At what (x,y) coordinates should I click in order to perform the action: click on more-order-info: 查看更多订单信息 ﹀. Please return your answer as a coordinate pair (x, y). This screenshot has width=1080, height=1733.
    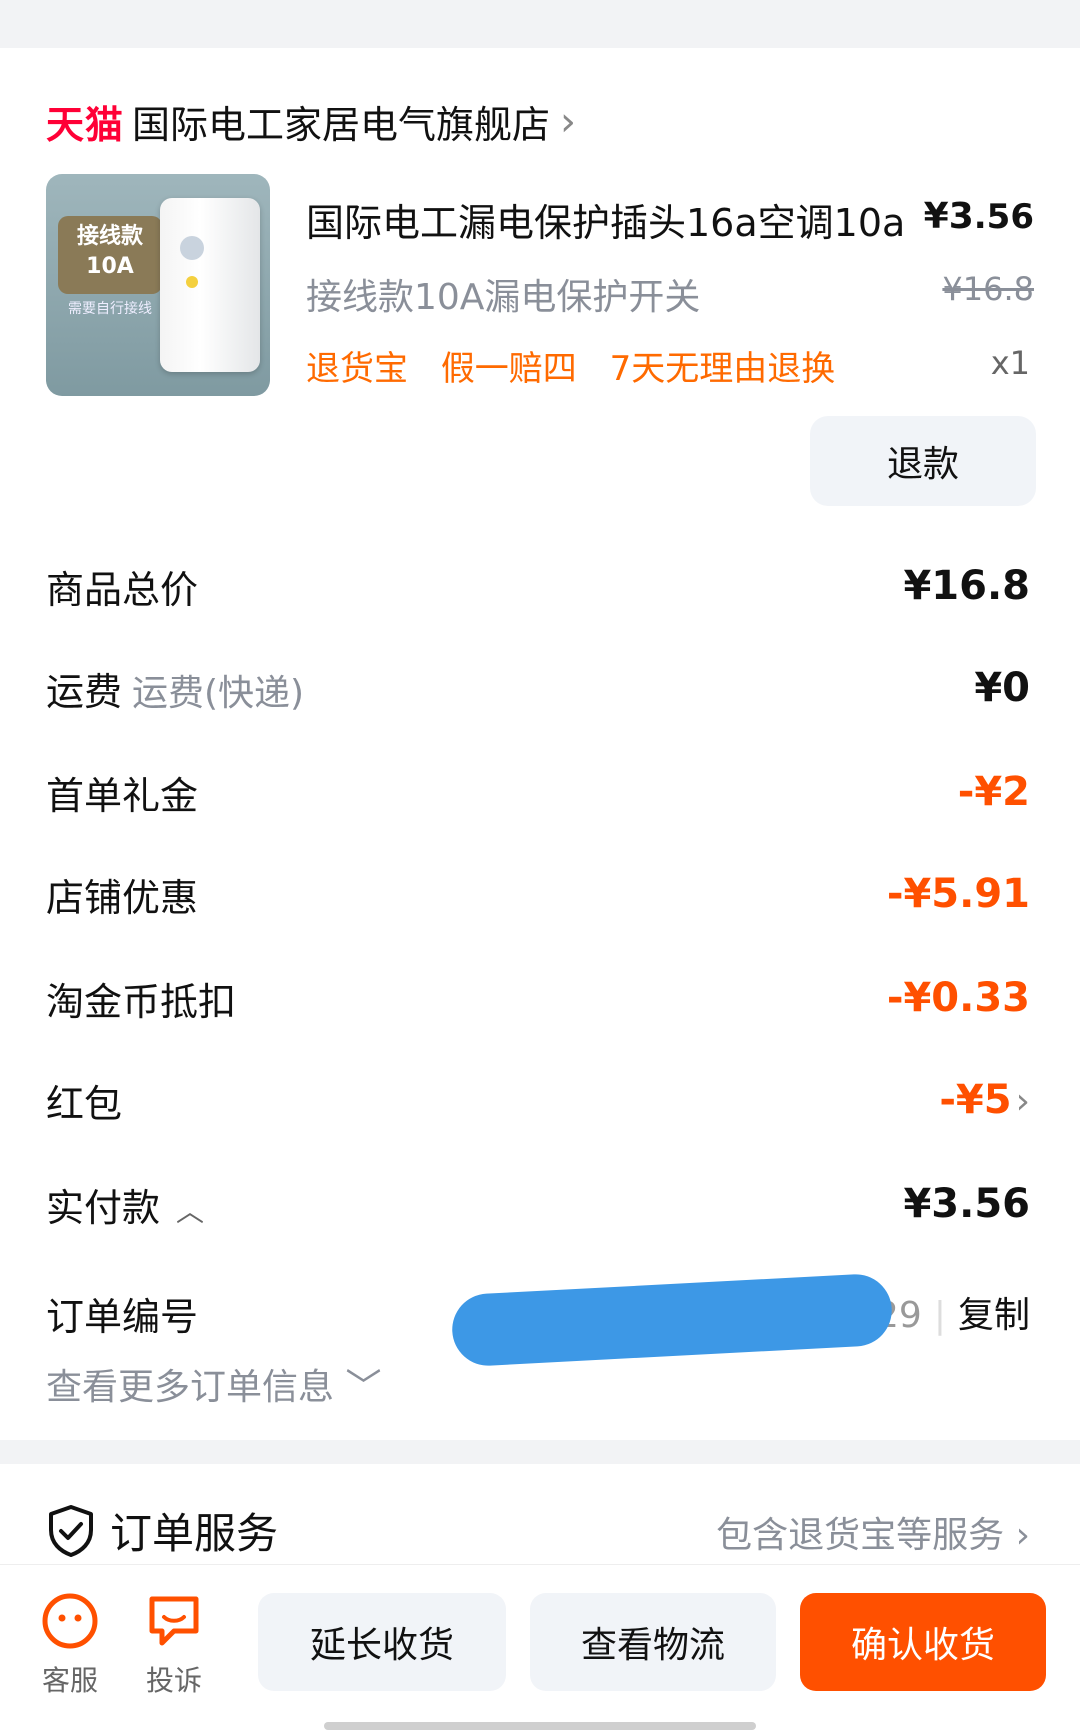
    Looking at the image, I should click on (213, 1384).